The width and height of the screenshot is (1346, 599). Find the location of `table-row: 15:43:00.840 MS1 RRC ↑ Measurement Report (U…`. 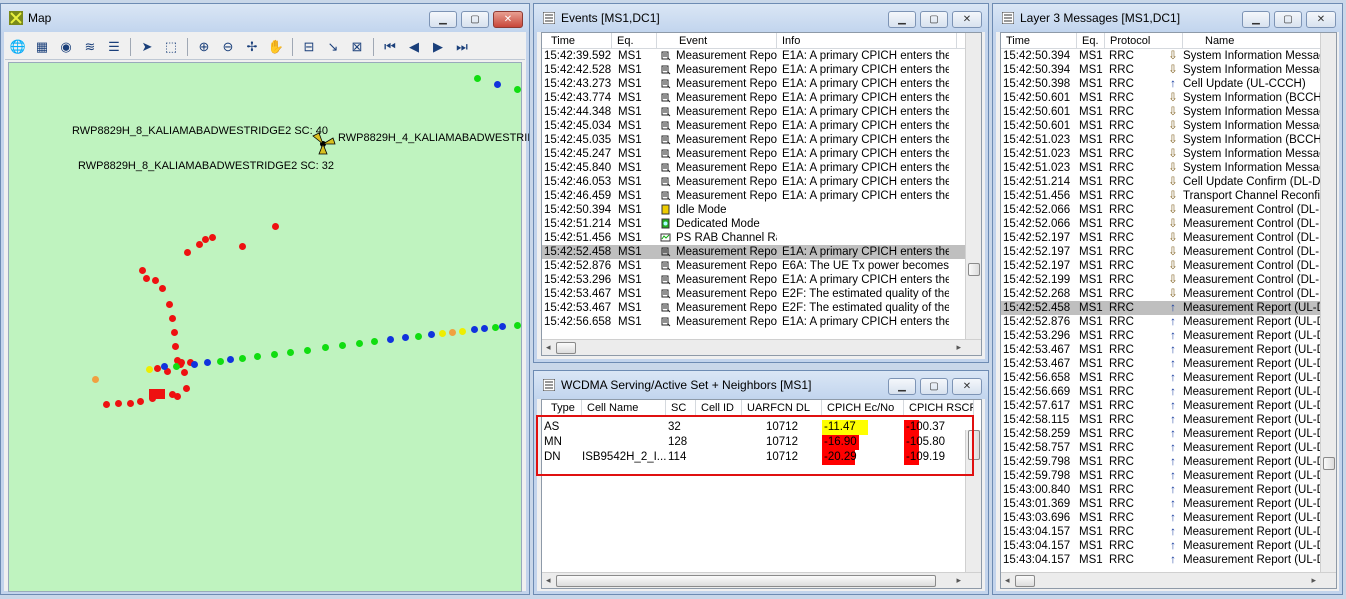

table-row: 15:43:00.840 MS1 RRC ↑ Measurement Report (U… is located at coordinates (1168, 490).